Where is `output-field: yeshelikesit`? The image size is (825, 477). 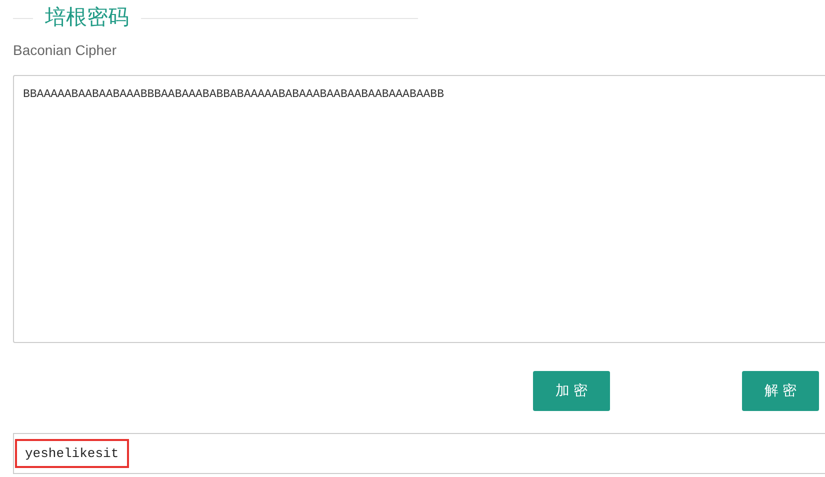
output-field: yeshelikesit is located at coordinates (419, 453).